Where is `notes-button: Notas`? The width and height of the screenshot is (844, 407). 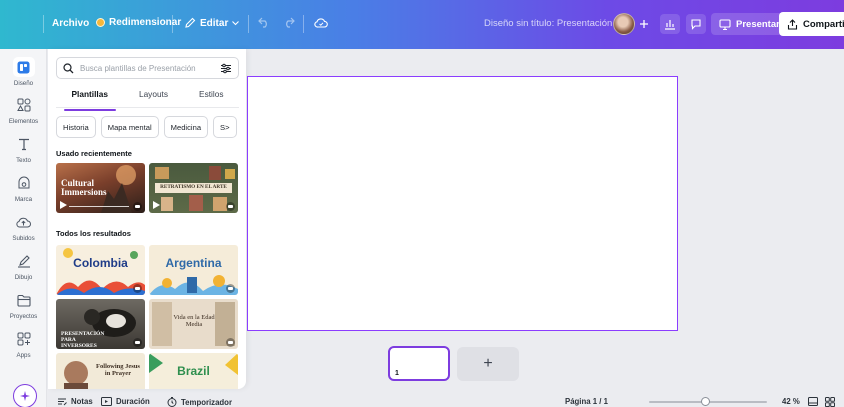
notes-button: Notas is located at coordinates (75, 401).